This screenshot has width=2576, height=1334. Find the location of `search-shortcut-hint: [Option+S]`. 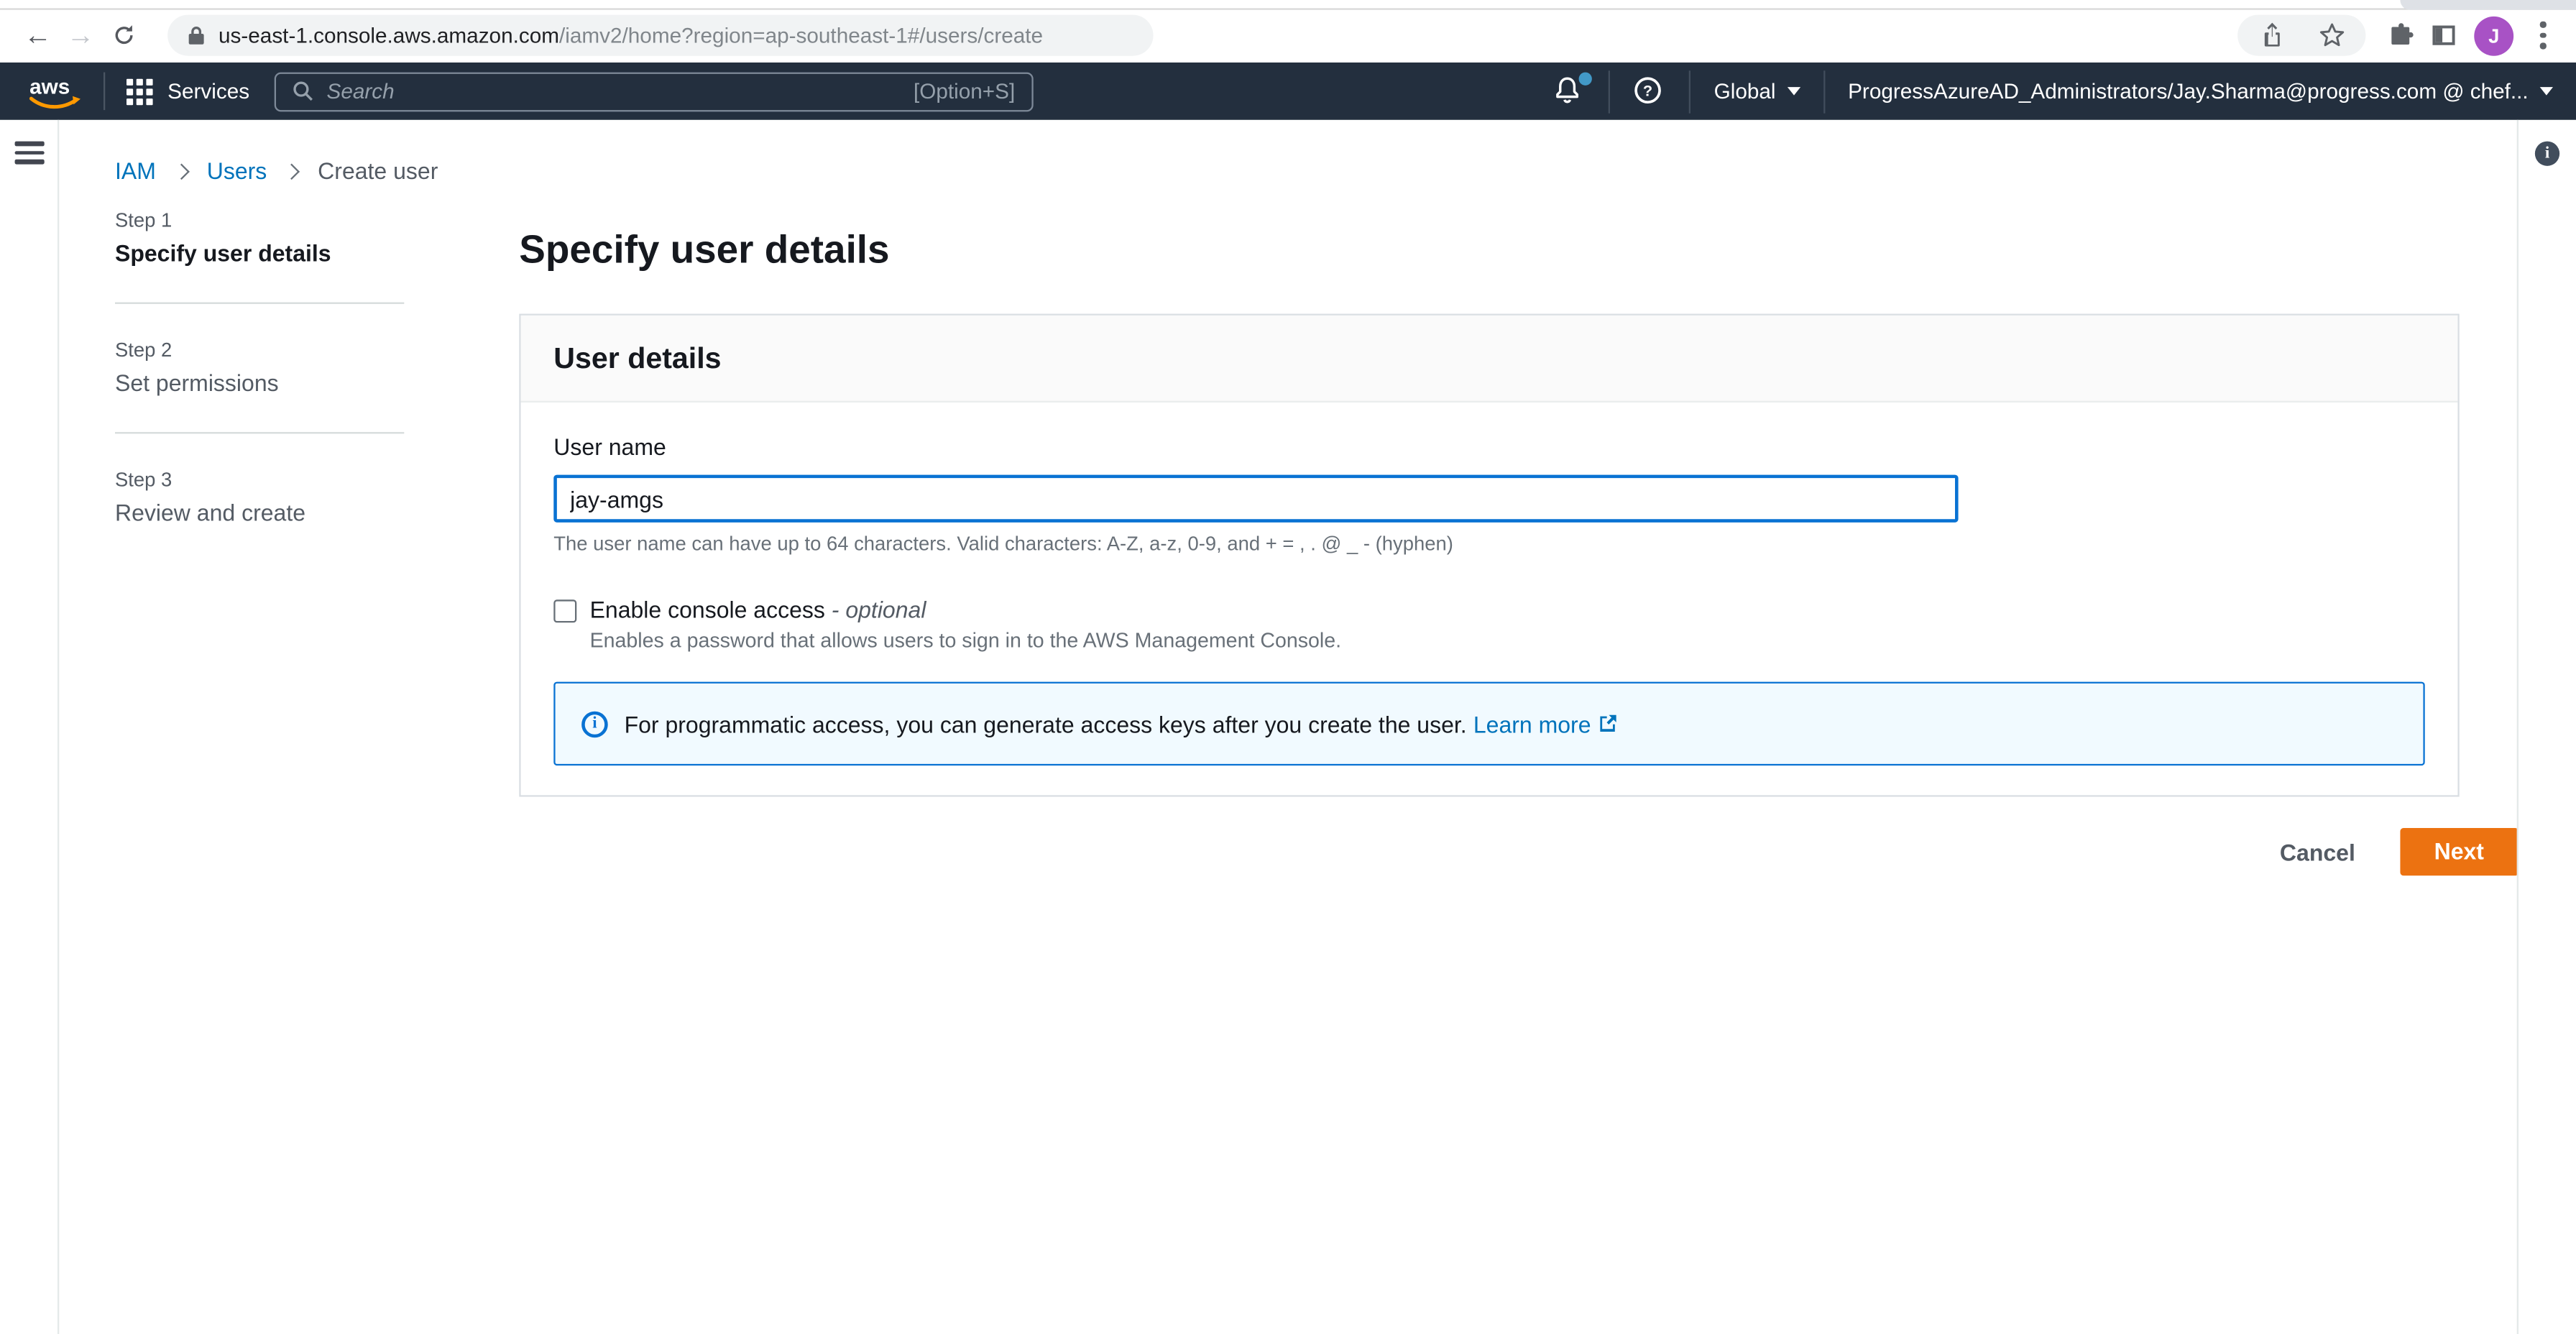

search-shortcut-hint: [Option+S] is located at coordinates (964, 91).